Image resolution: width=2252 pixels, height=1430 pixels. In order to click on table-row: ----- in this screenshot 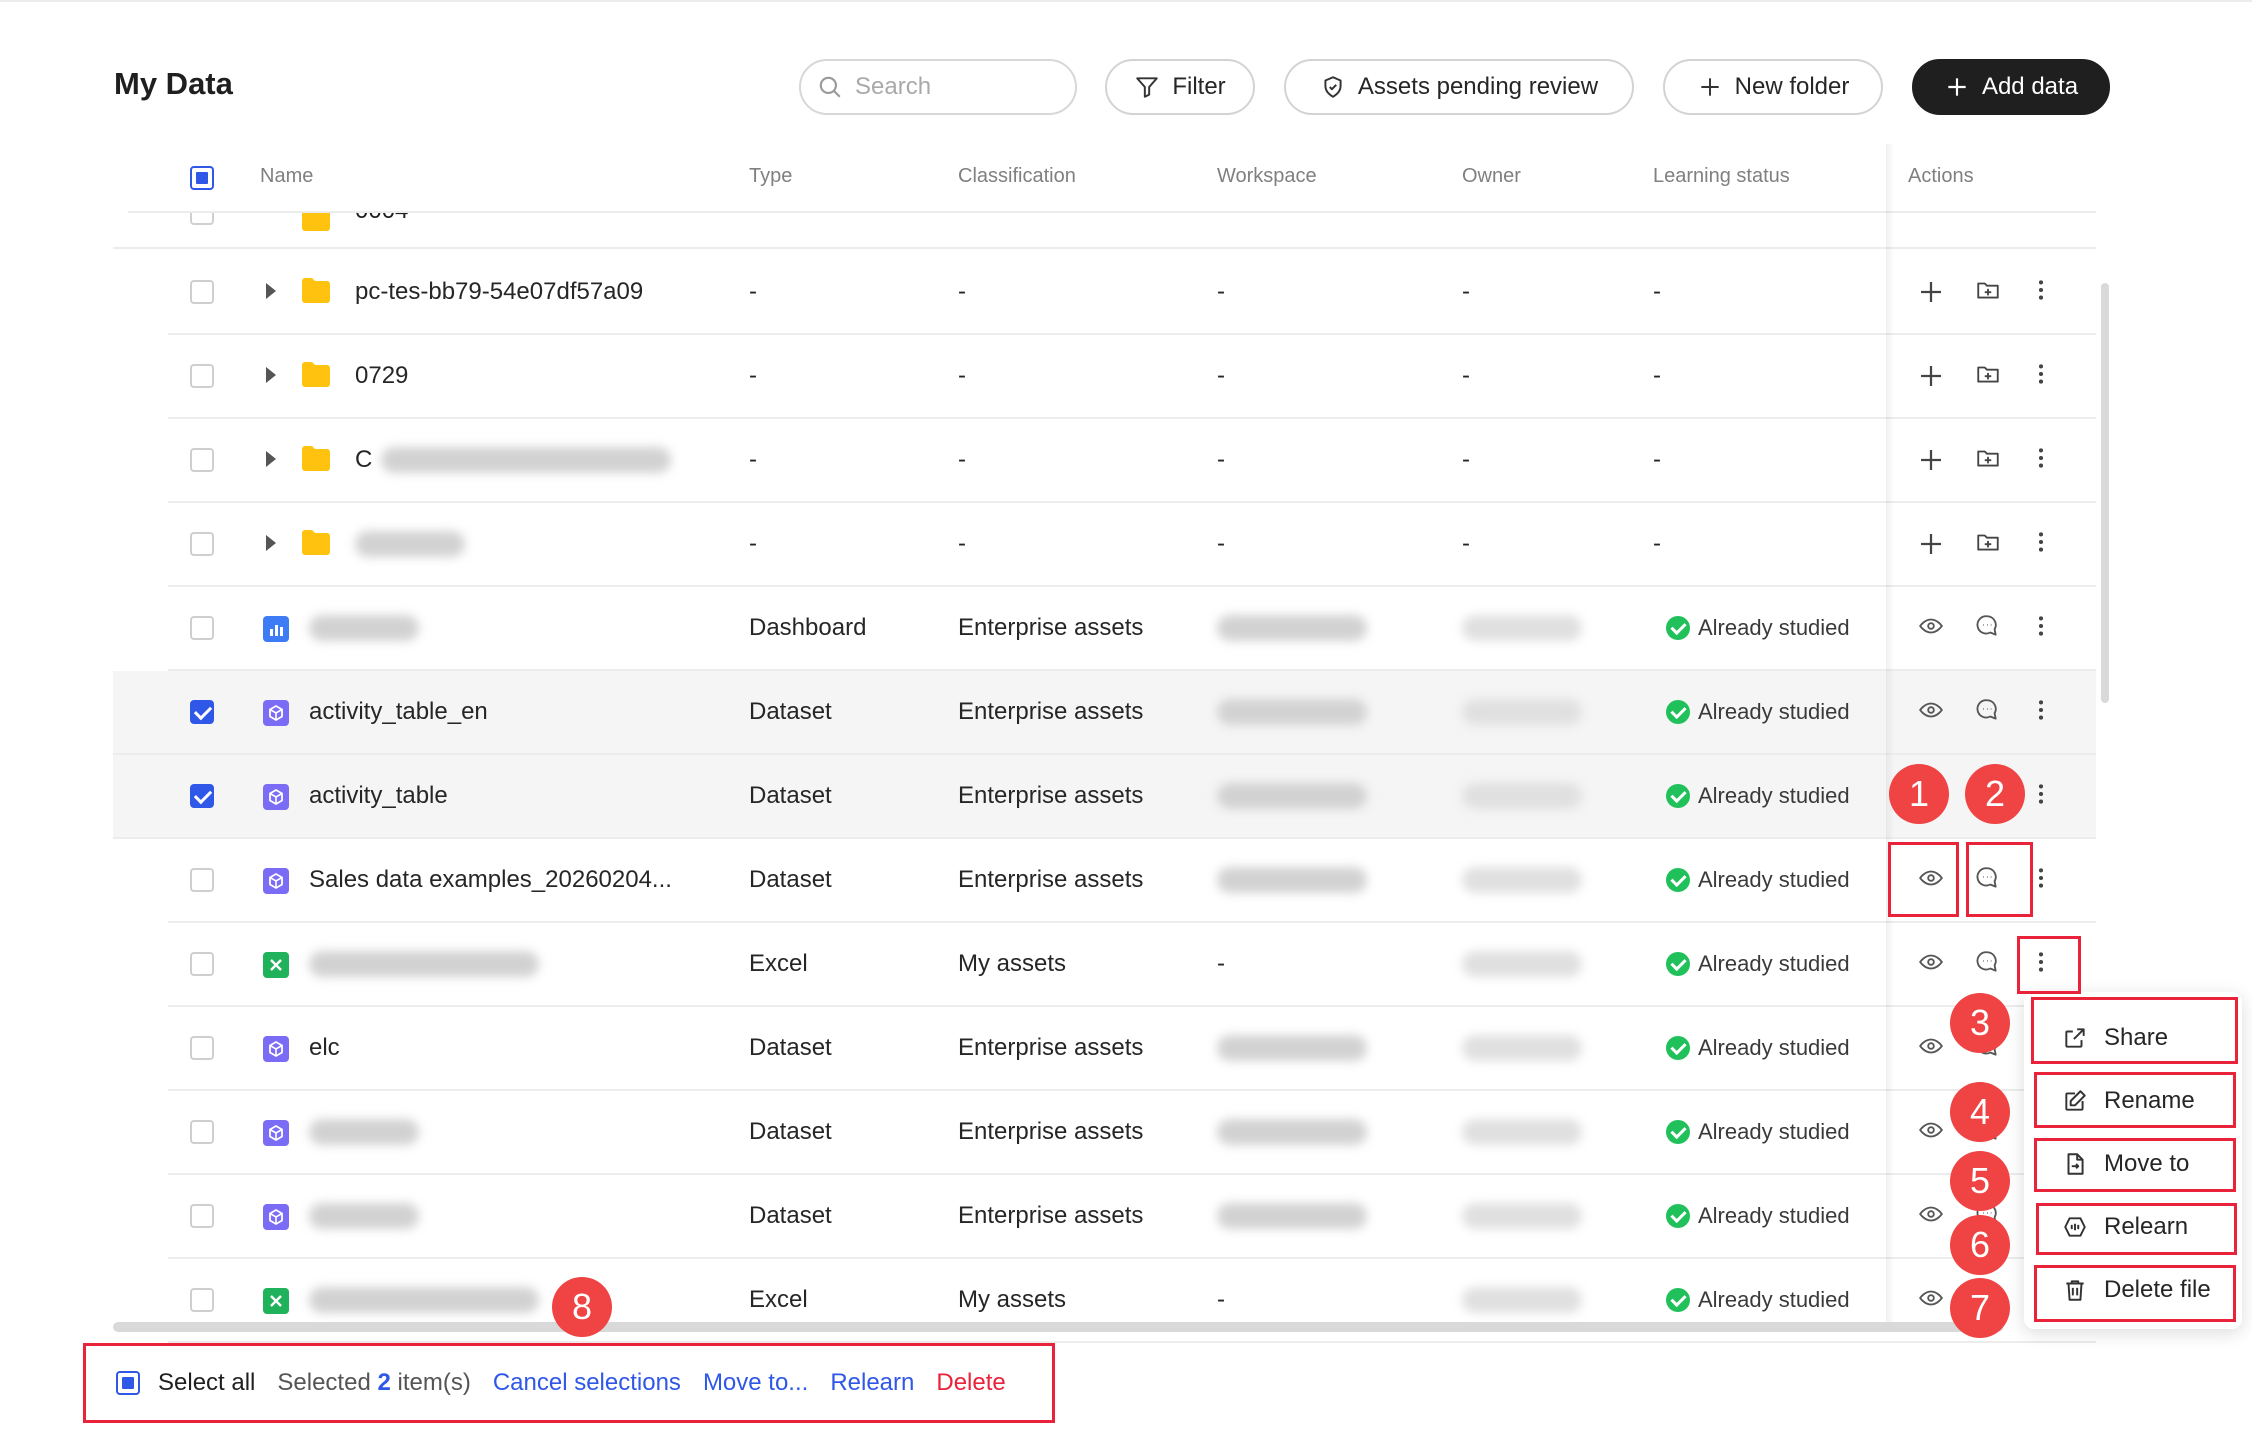, I will do `click(1132, 545)`.